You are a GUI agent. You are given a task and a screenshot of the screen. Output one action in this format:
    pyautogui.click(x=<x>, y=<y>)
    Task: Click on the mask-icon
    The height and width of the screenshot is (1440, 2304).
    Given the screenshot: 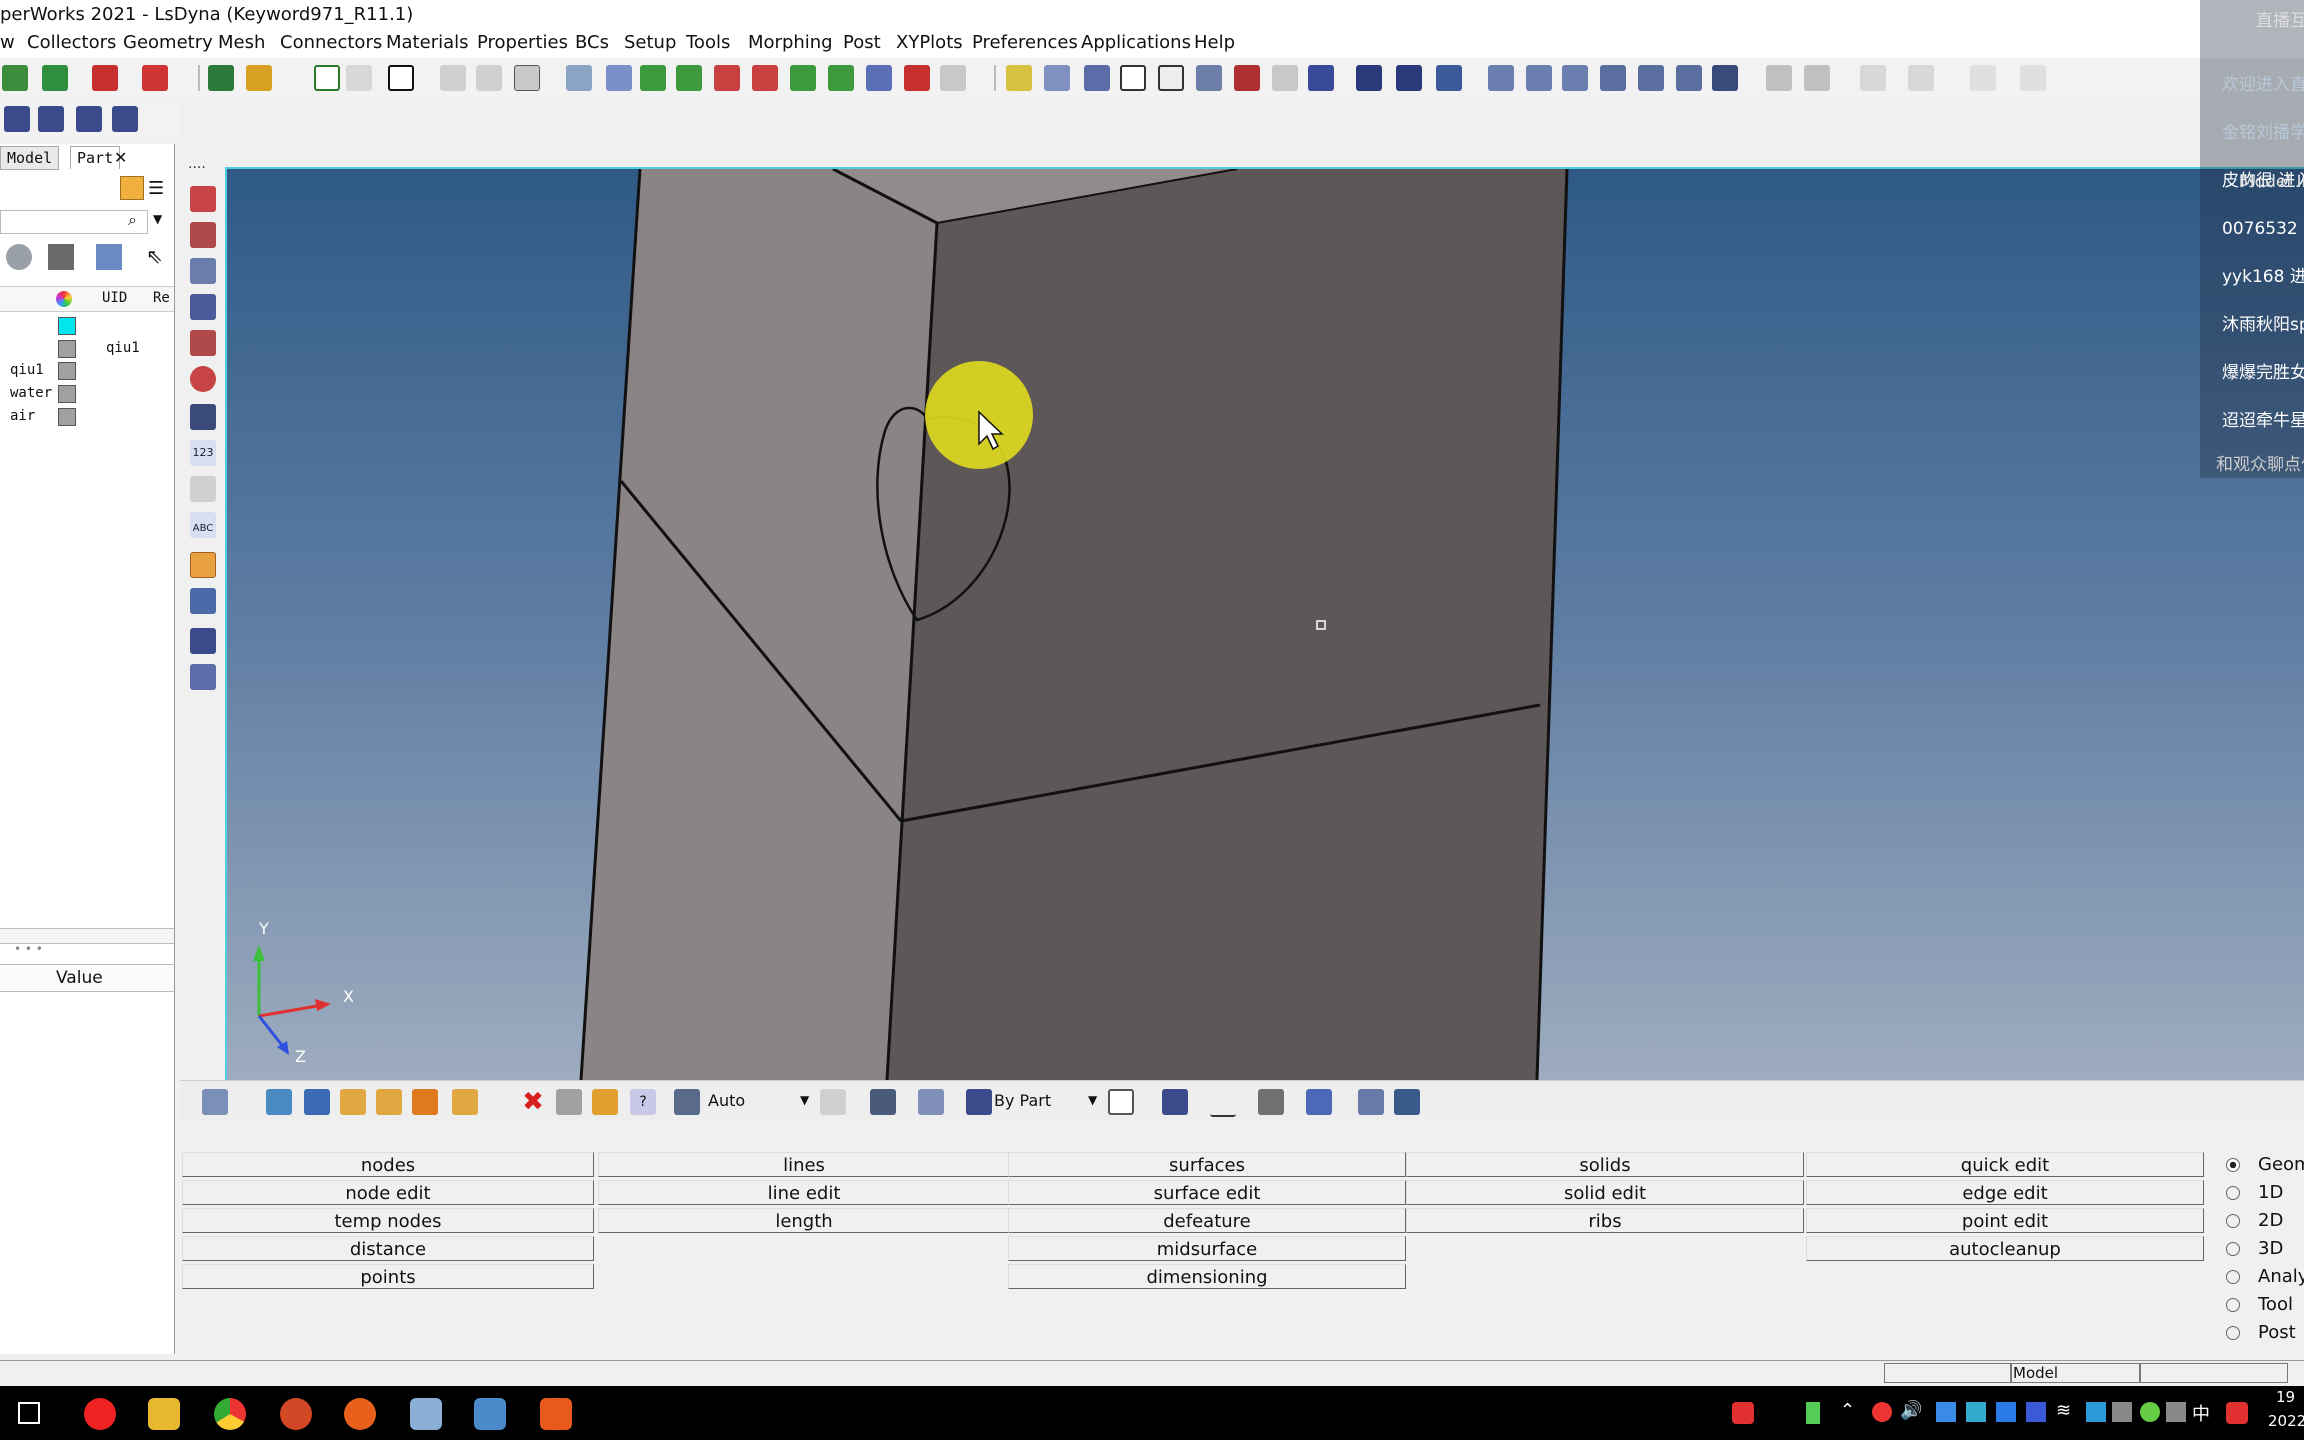 What is the action you would take?
    pyautogui.click(x=569, y=1102)
    